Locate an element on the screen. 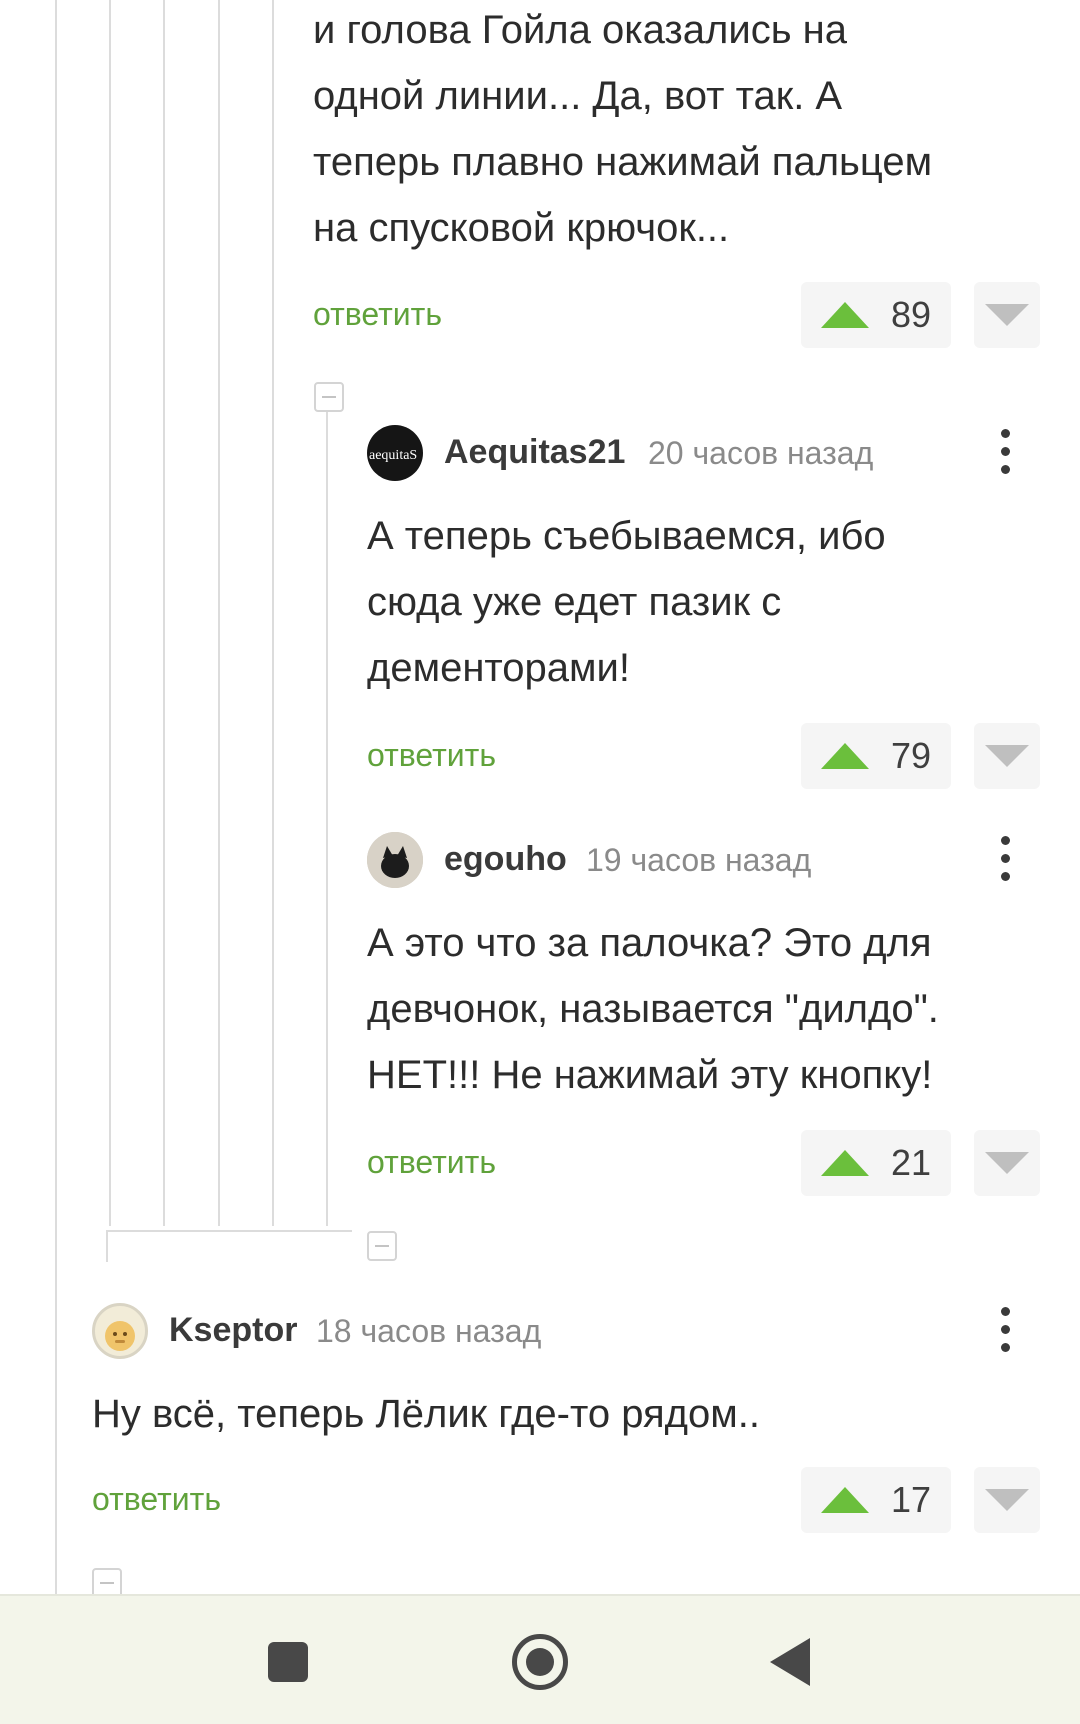 The width and height of the screenshot is (1080, 1724). vote-count: 89 is located at coordinates (911, 314).